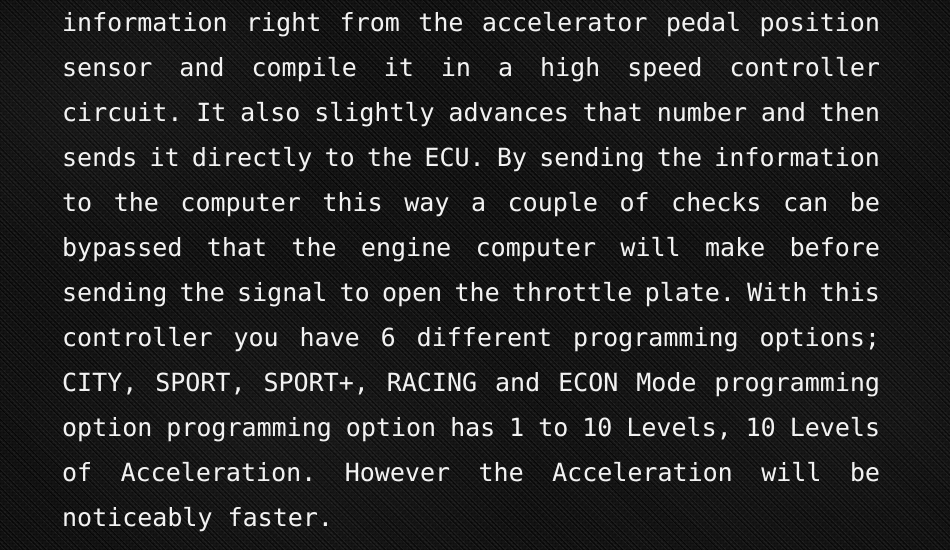 The image size is (950, 550). I want to click on description-line: sensor and compile it in a high speed controller, so click(471, 67).